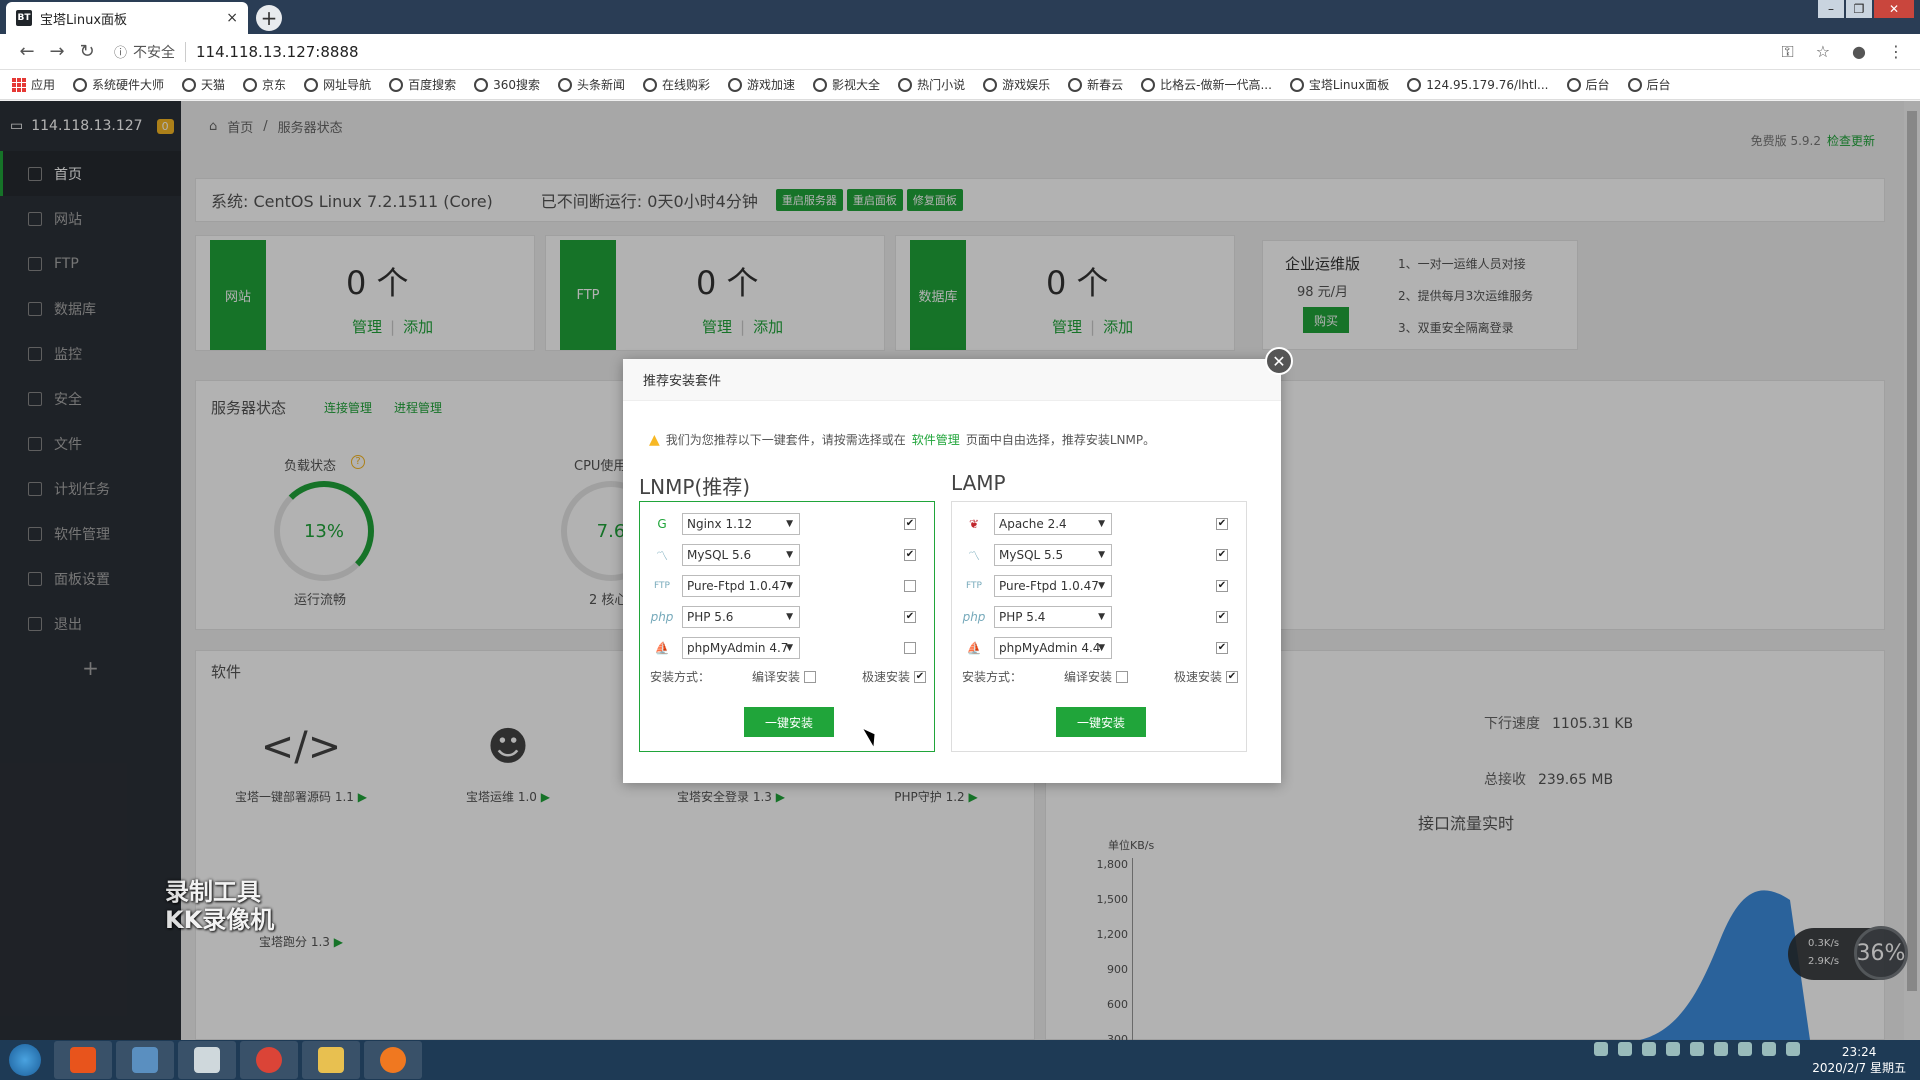  I want to click on taskbar-clock: 23:24 2020/2/7 星期五, so click(1859, 1060).